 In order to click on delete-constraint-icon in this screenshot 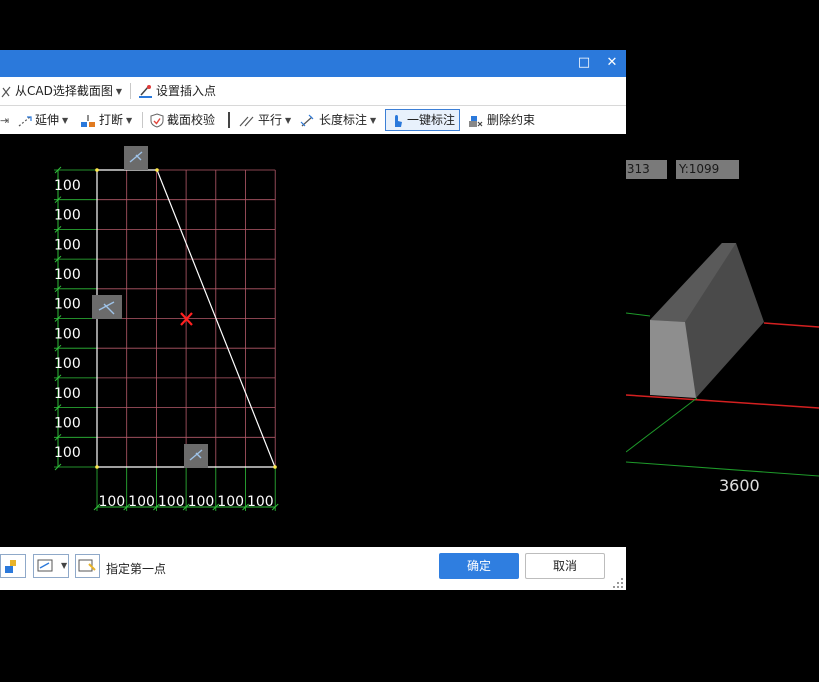, I will do `click(476, 121)`.